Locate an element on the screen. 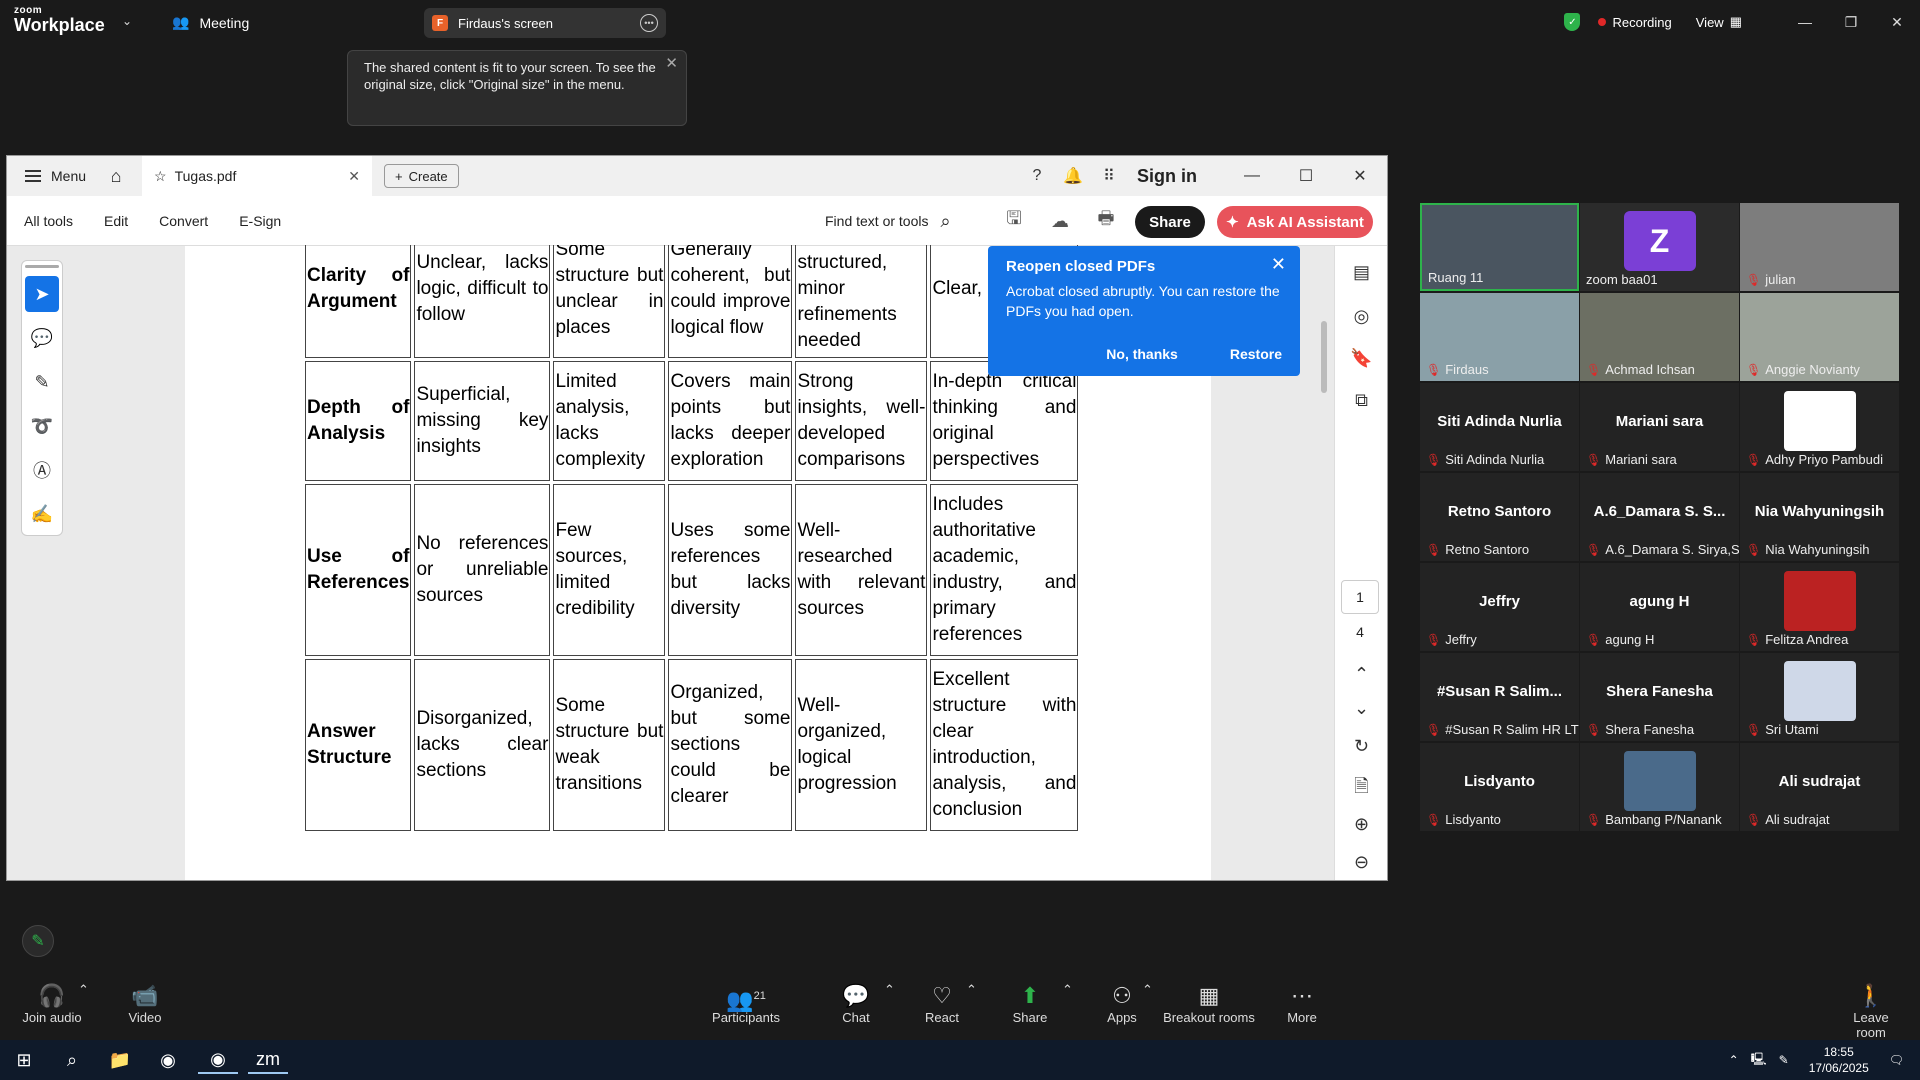 Image resolution: width=1920 pixels, height=1080 pixels. bookmark-icon: 🔖 is located at coordinates (1361, 358).